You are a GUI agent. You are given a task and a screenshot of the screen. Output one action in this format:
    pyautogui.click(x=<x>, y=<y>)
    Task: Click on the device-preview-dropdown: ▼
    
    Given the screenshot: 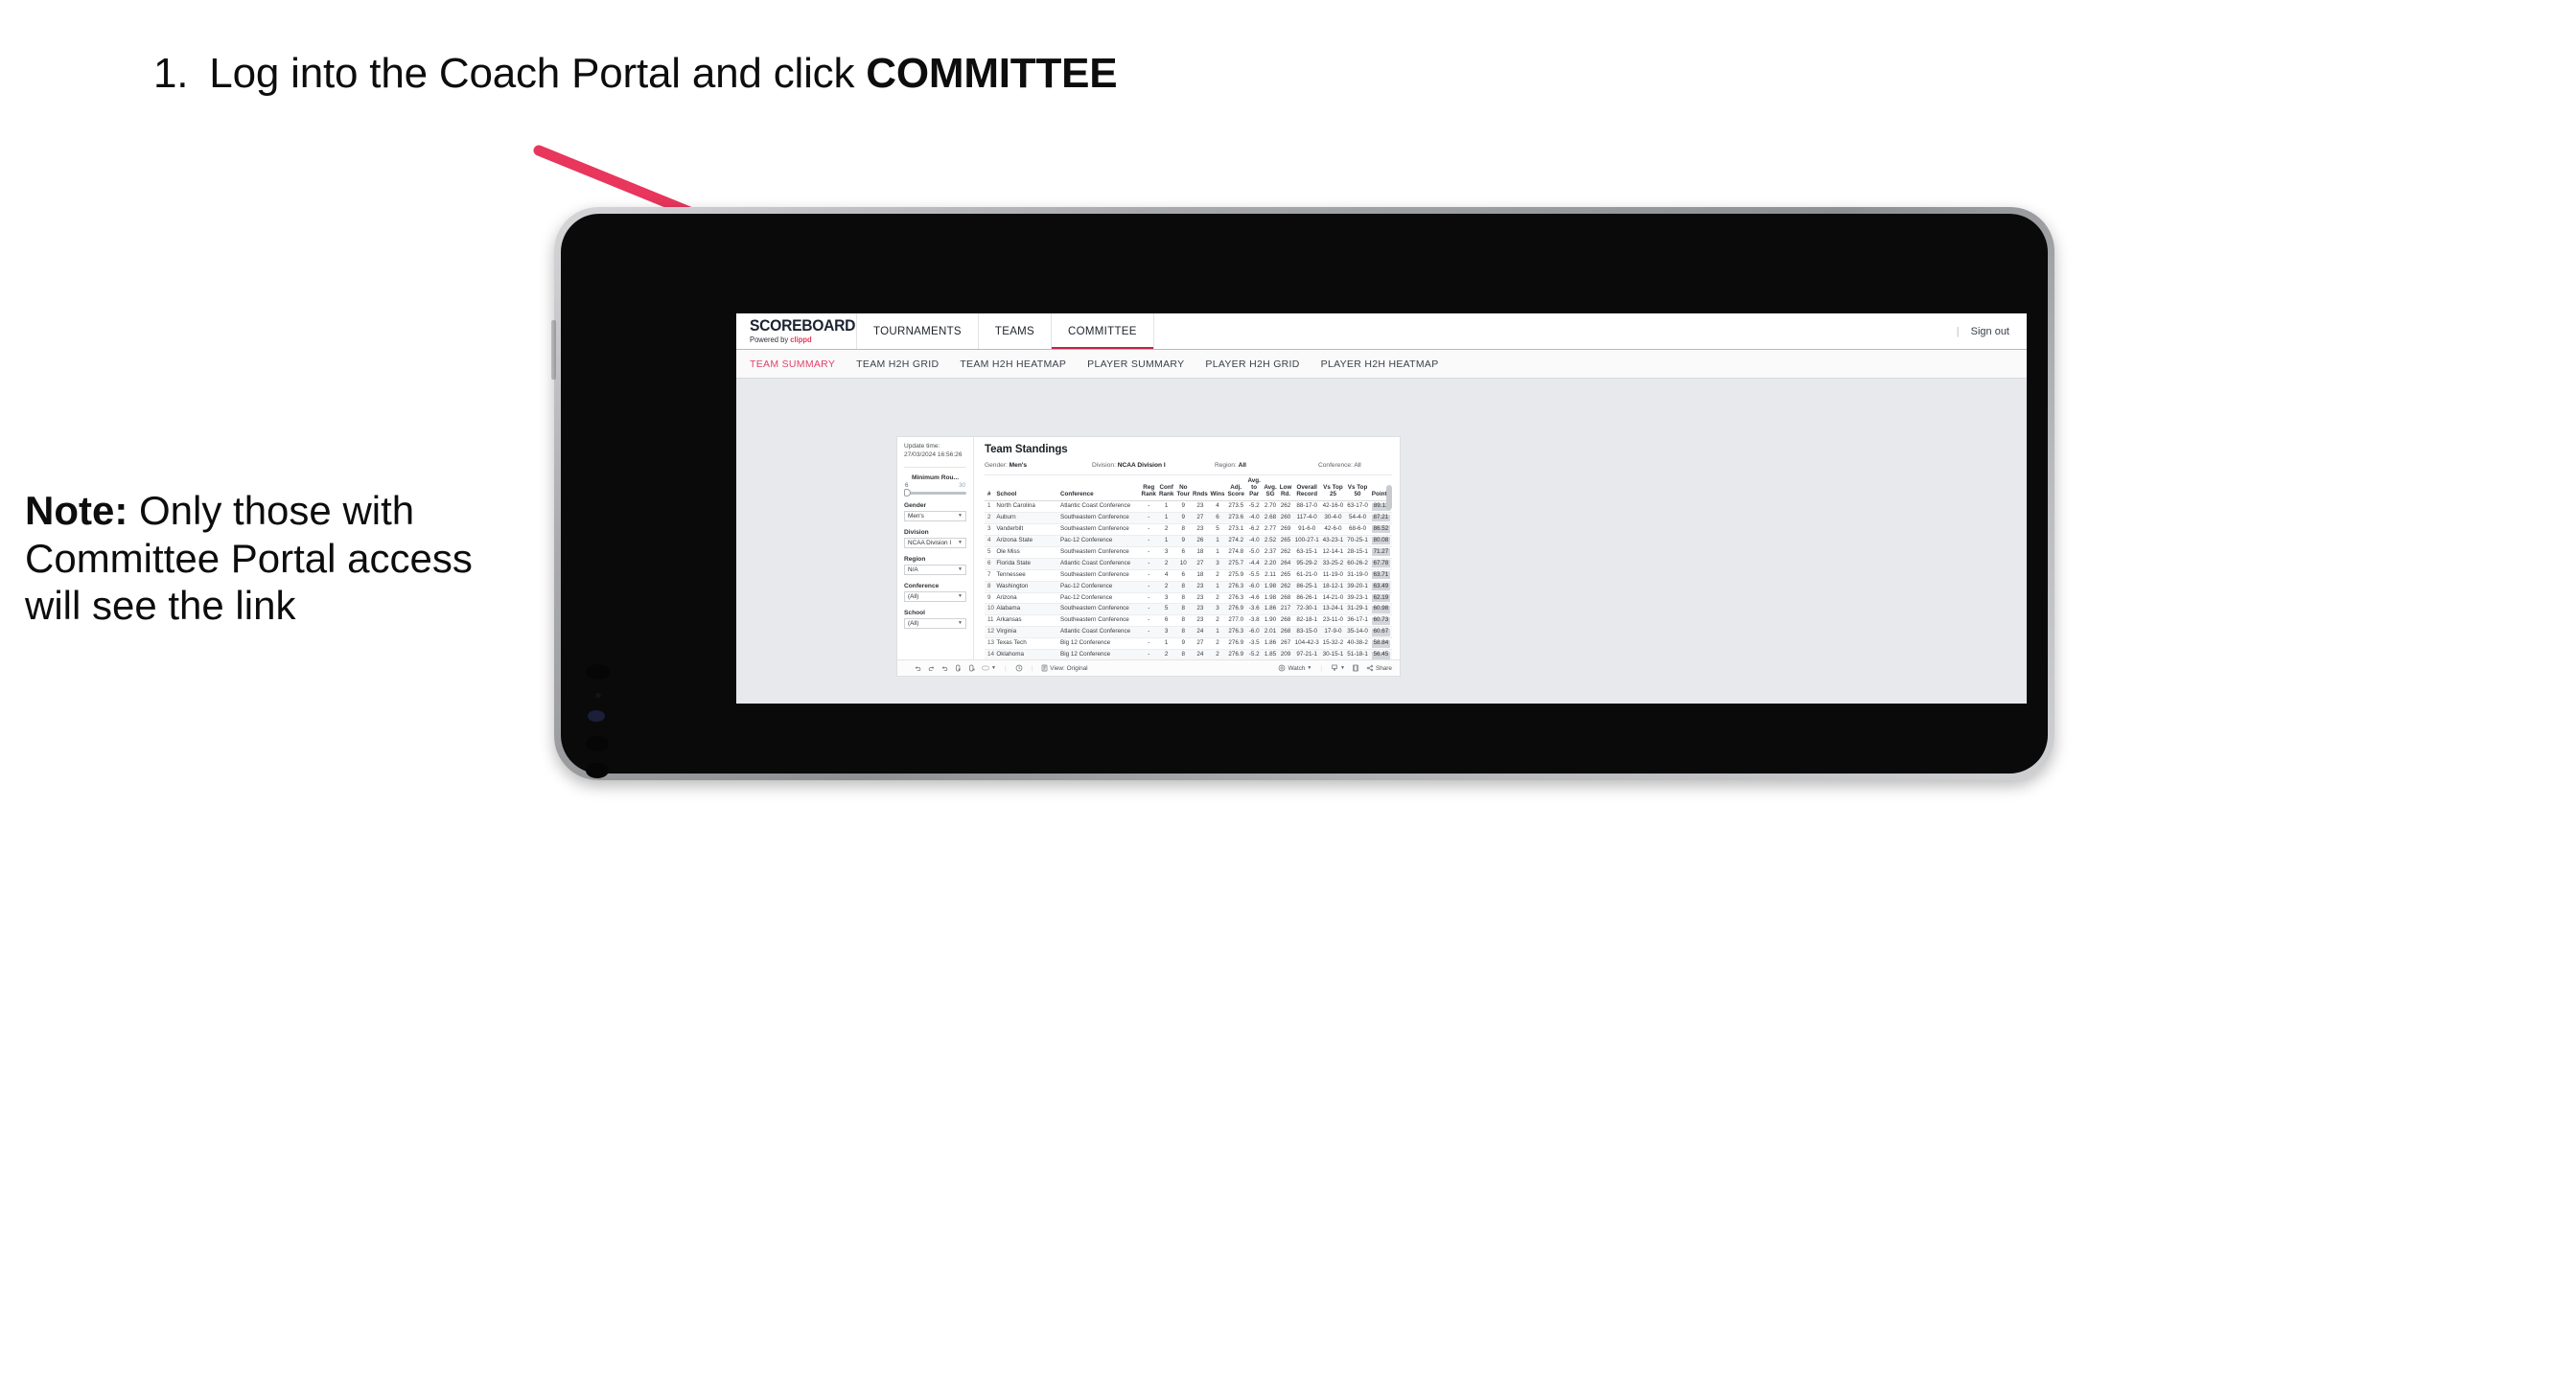 What is the action you would take?
    pyautogui.click(x=989, y=668)
    